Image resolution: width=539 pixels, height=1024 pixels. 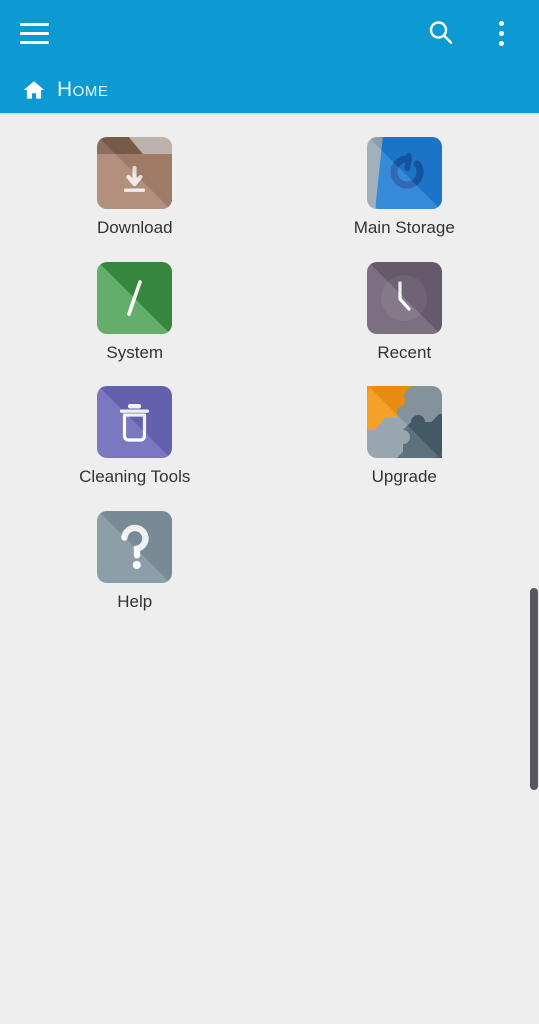 I want to click on question-glyph, so click(x=135, y=546).